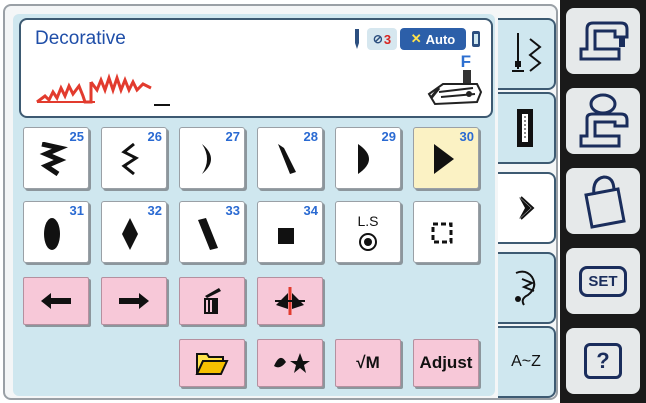  I want to click on applique-icon, so click(525, 288).